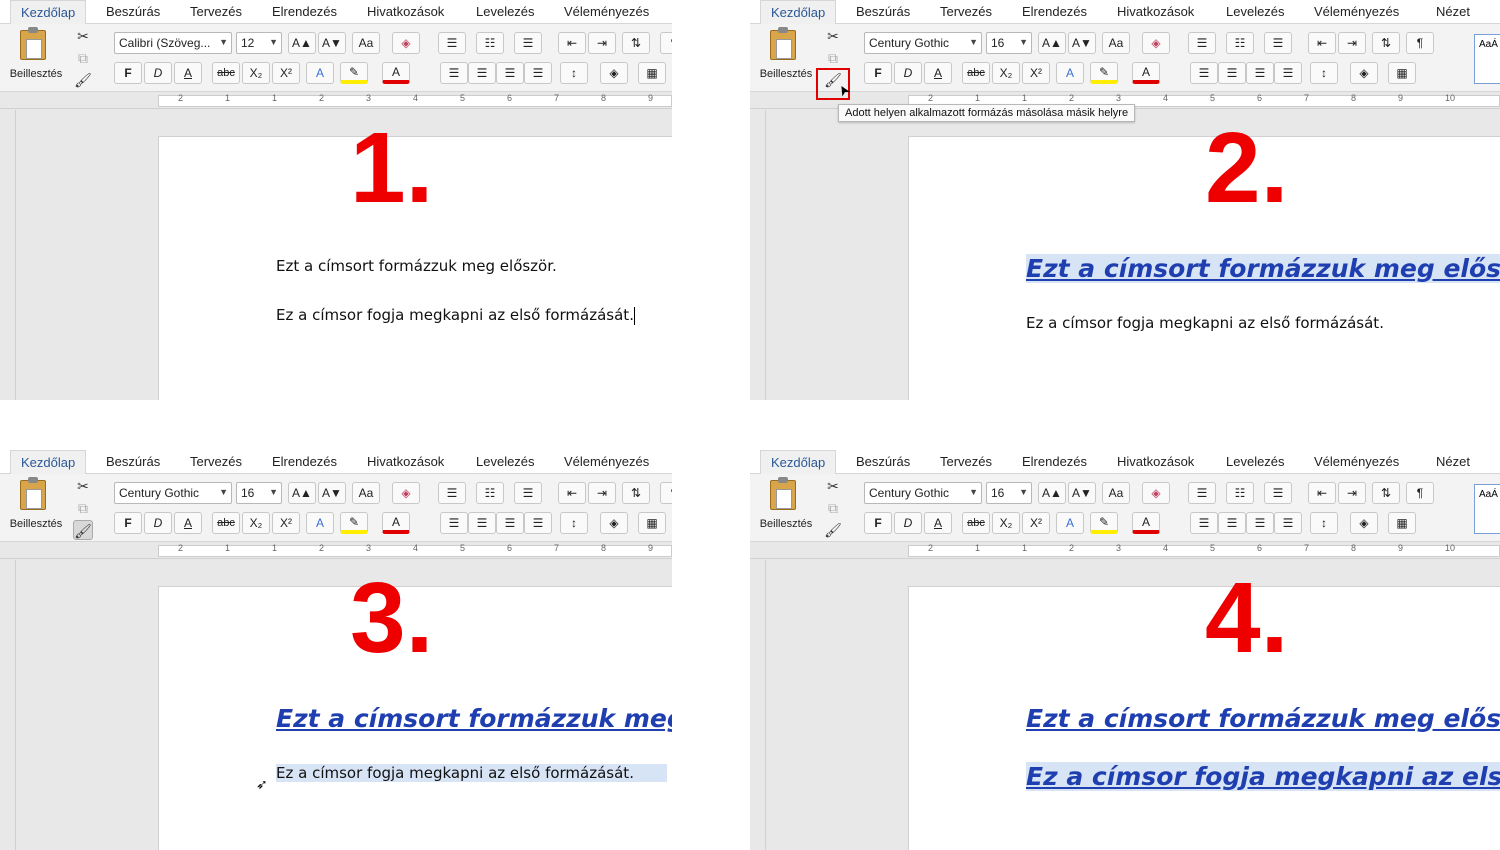  What do you see at coordinates (286, 523) in the screenshot?
I see `superscript-button: X²` at bounding box center [286, 523].